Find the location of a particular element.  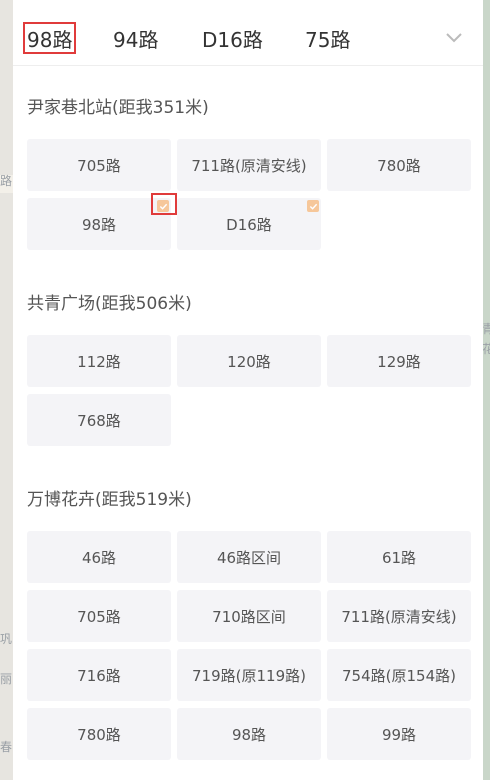

route-button: 719路(原119路) is located at coordinates (249, 675).